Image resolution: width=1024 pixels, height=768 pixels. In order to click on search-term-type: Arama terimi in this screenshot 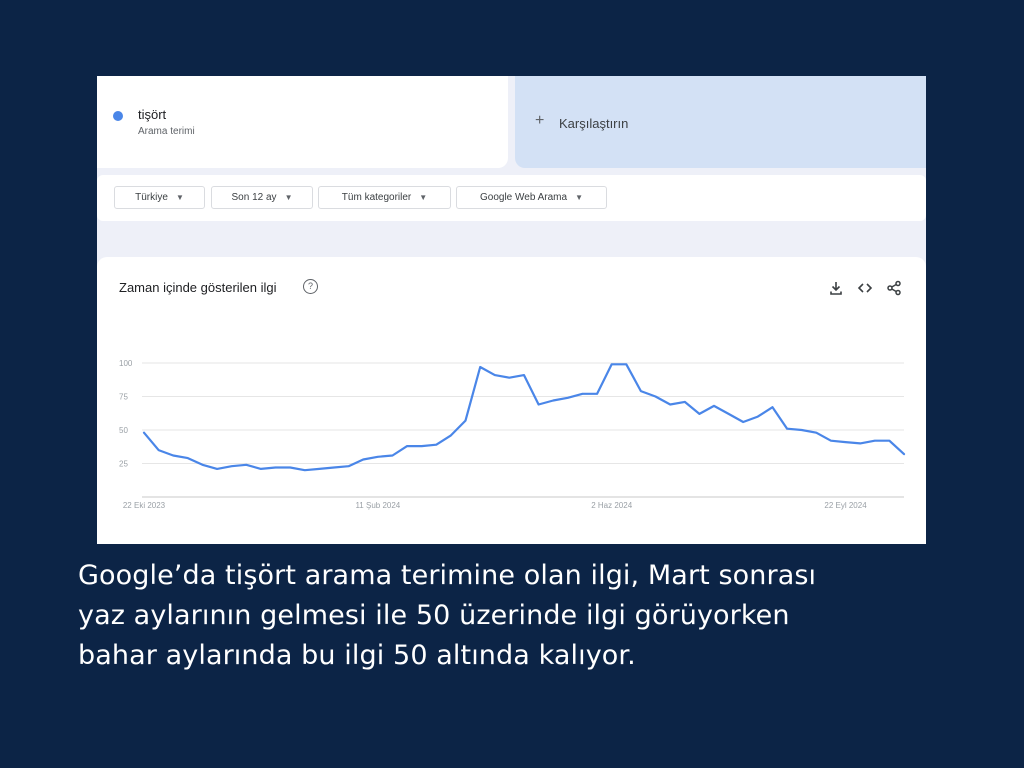, I will do `click(166, 131)`.